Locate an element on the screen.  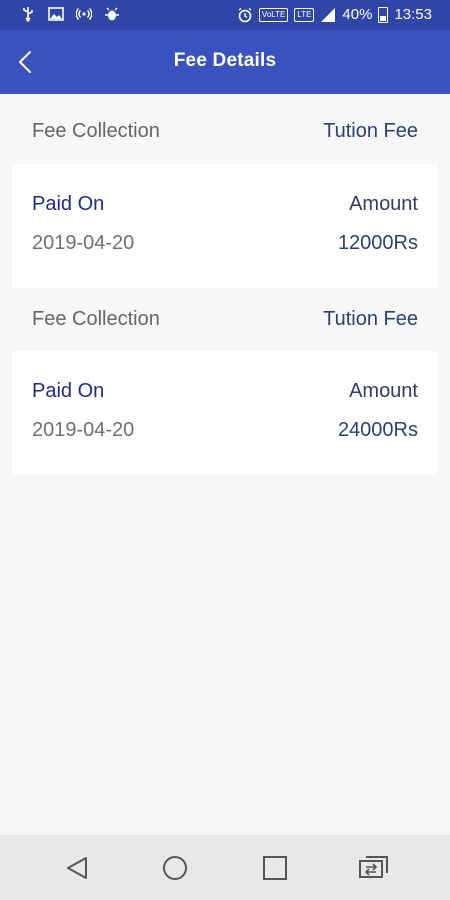
system-nav-bar is located at coordinates (225, 867).